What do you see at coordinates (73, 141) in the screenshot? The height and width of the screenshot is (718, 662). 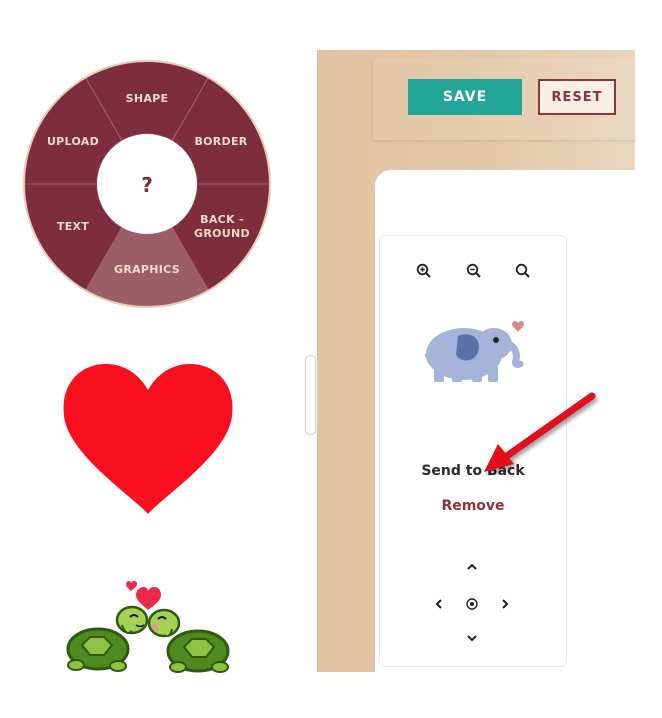 I see `menu-item-upload: UPLOAD` at bounding box center [73, 141].